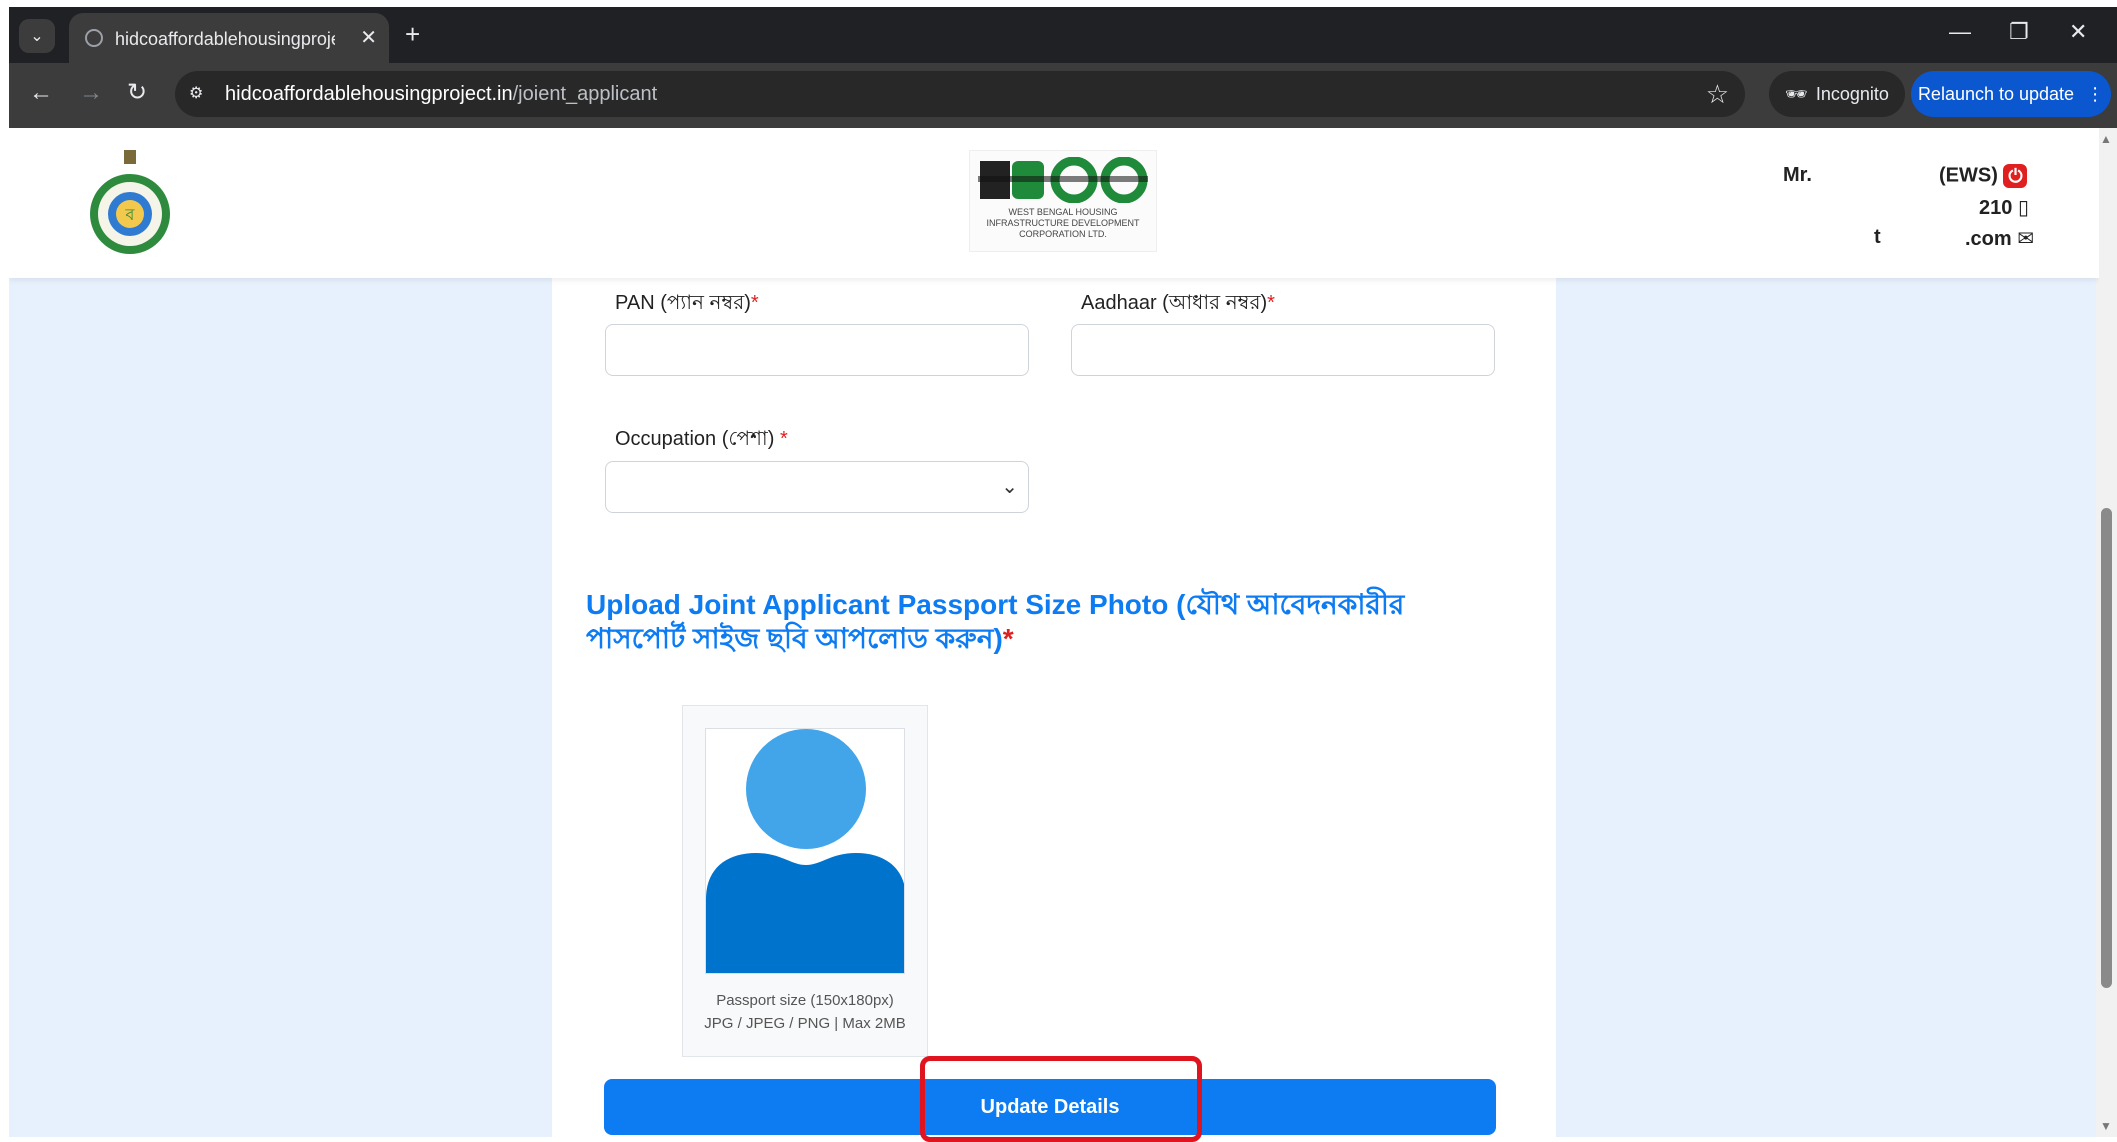 The image size is (2117, 1142). What do you see at coordinates (2078, 32) in the screenshot?
I see `close-window-button: ✕` at bounding box center [2078, 32].